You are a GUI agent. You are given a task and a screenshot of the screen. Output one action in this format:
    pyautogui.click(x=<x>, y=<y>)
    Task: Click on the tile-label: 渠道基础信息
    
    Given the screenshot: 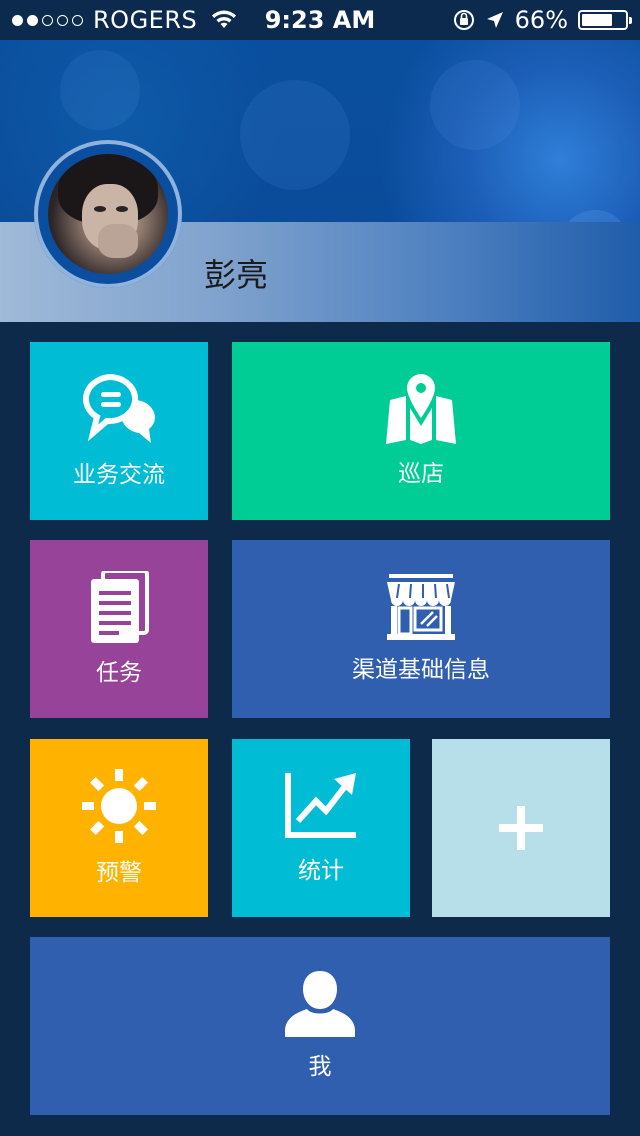 What is the action you would take?
    pyautogui.click(x=421, y=670)
    